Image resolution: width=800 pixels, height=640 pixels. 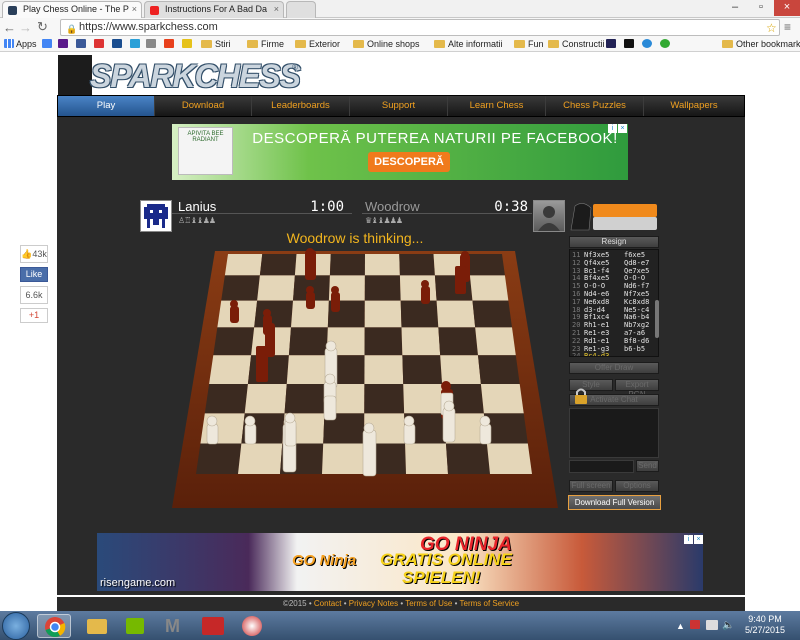 What do you see at coordinates (647, 466) in the screenshot?
I see `send-button: Send` at bounding box center [647, 466].